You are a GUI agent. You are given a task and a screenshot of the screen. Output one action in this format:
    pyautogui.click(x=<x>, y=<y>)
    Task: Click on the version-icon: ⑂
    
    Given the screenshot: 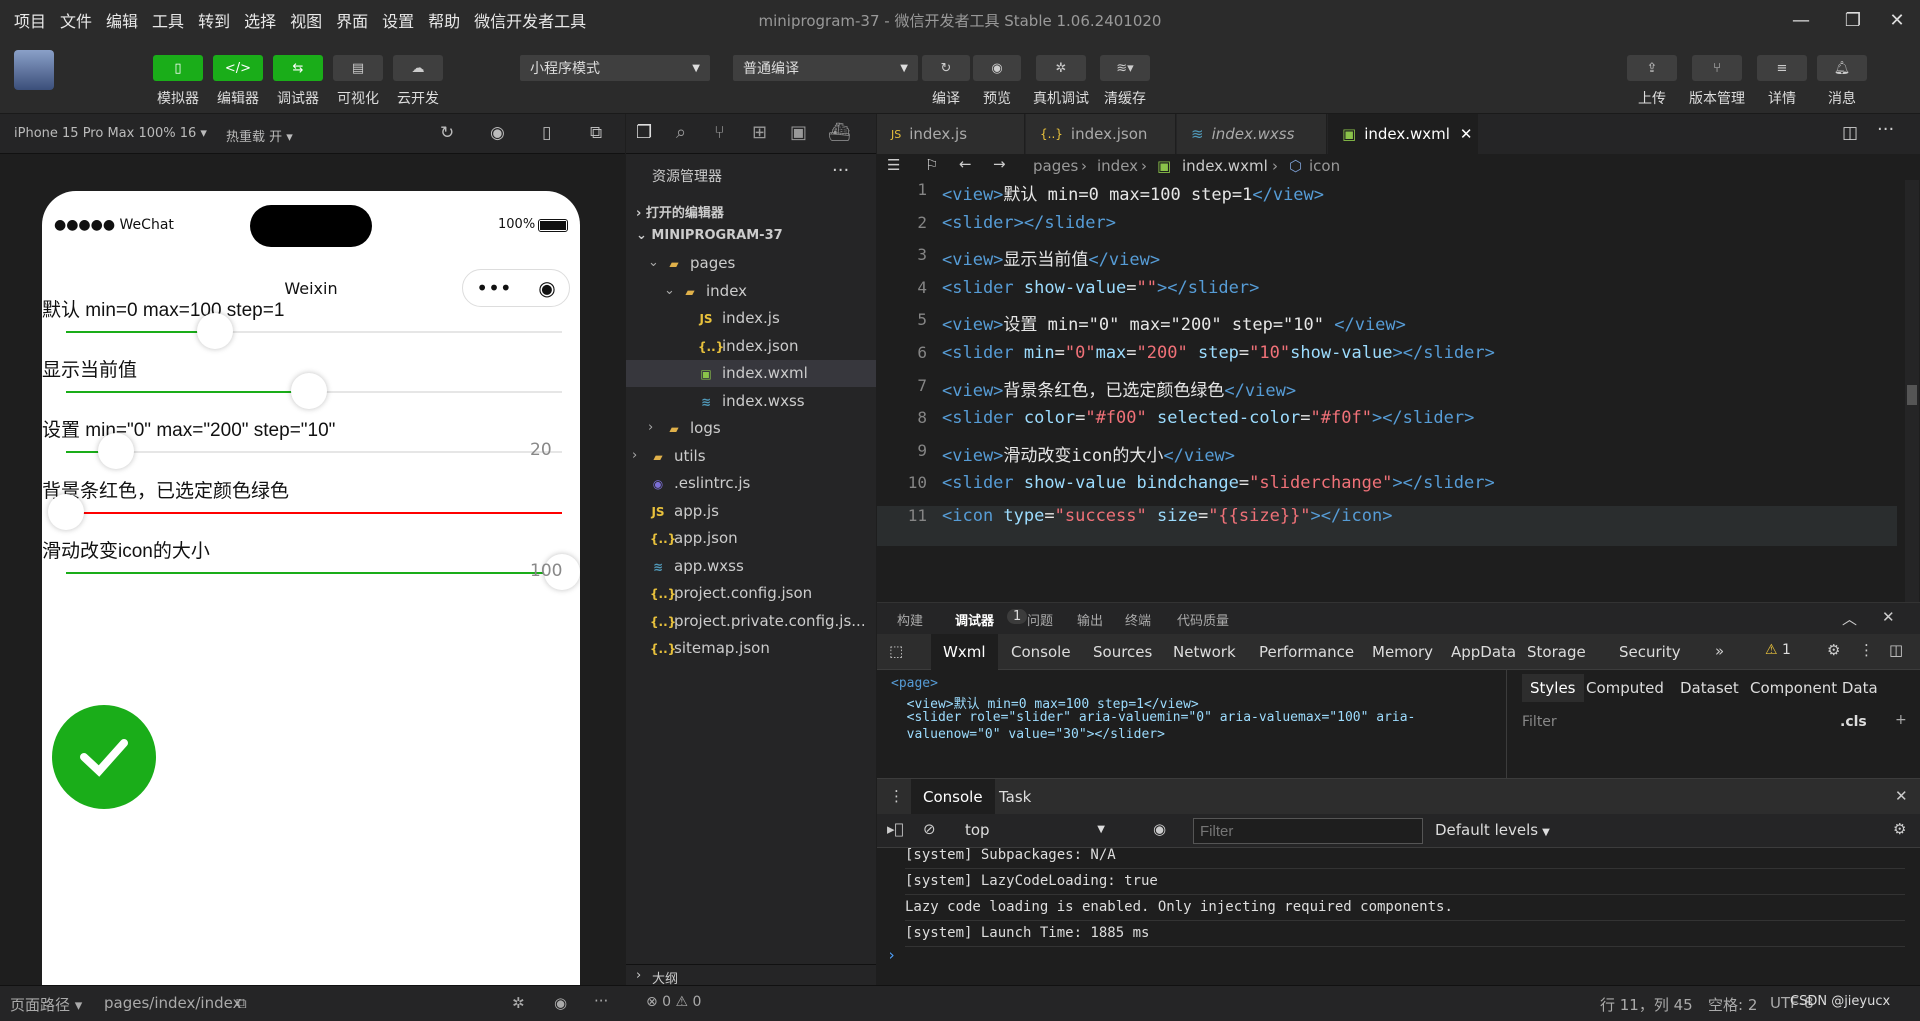 What is the action you would take?
    pyautogui.click(x=1717, y=68)
    